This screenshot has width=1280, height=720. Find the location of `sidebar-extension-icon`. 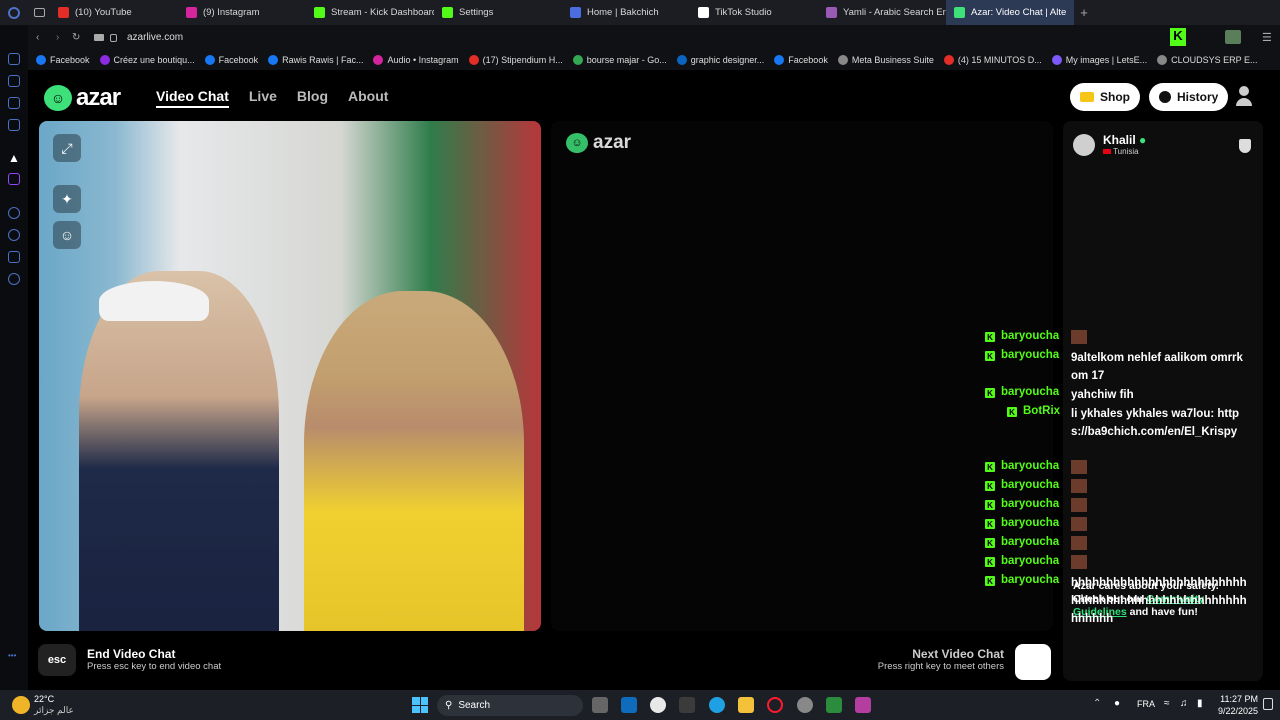

sidebar-extension-icon is located at coordinates (14, 59).